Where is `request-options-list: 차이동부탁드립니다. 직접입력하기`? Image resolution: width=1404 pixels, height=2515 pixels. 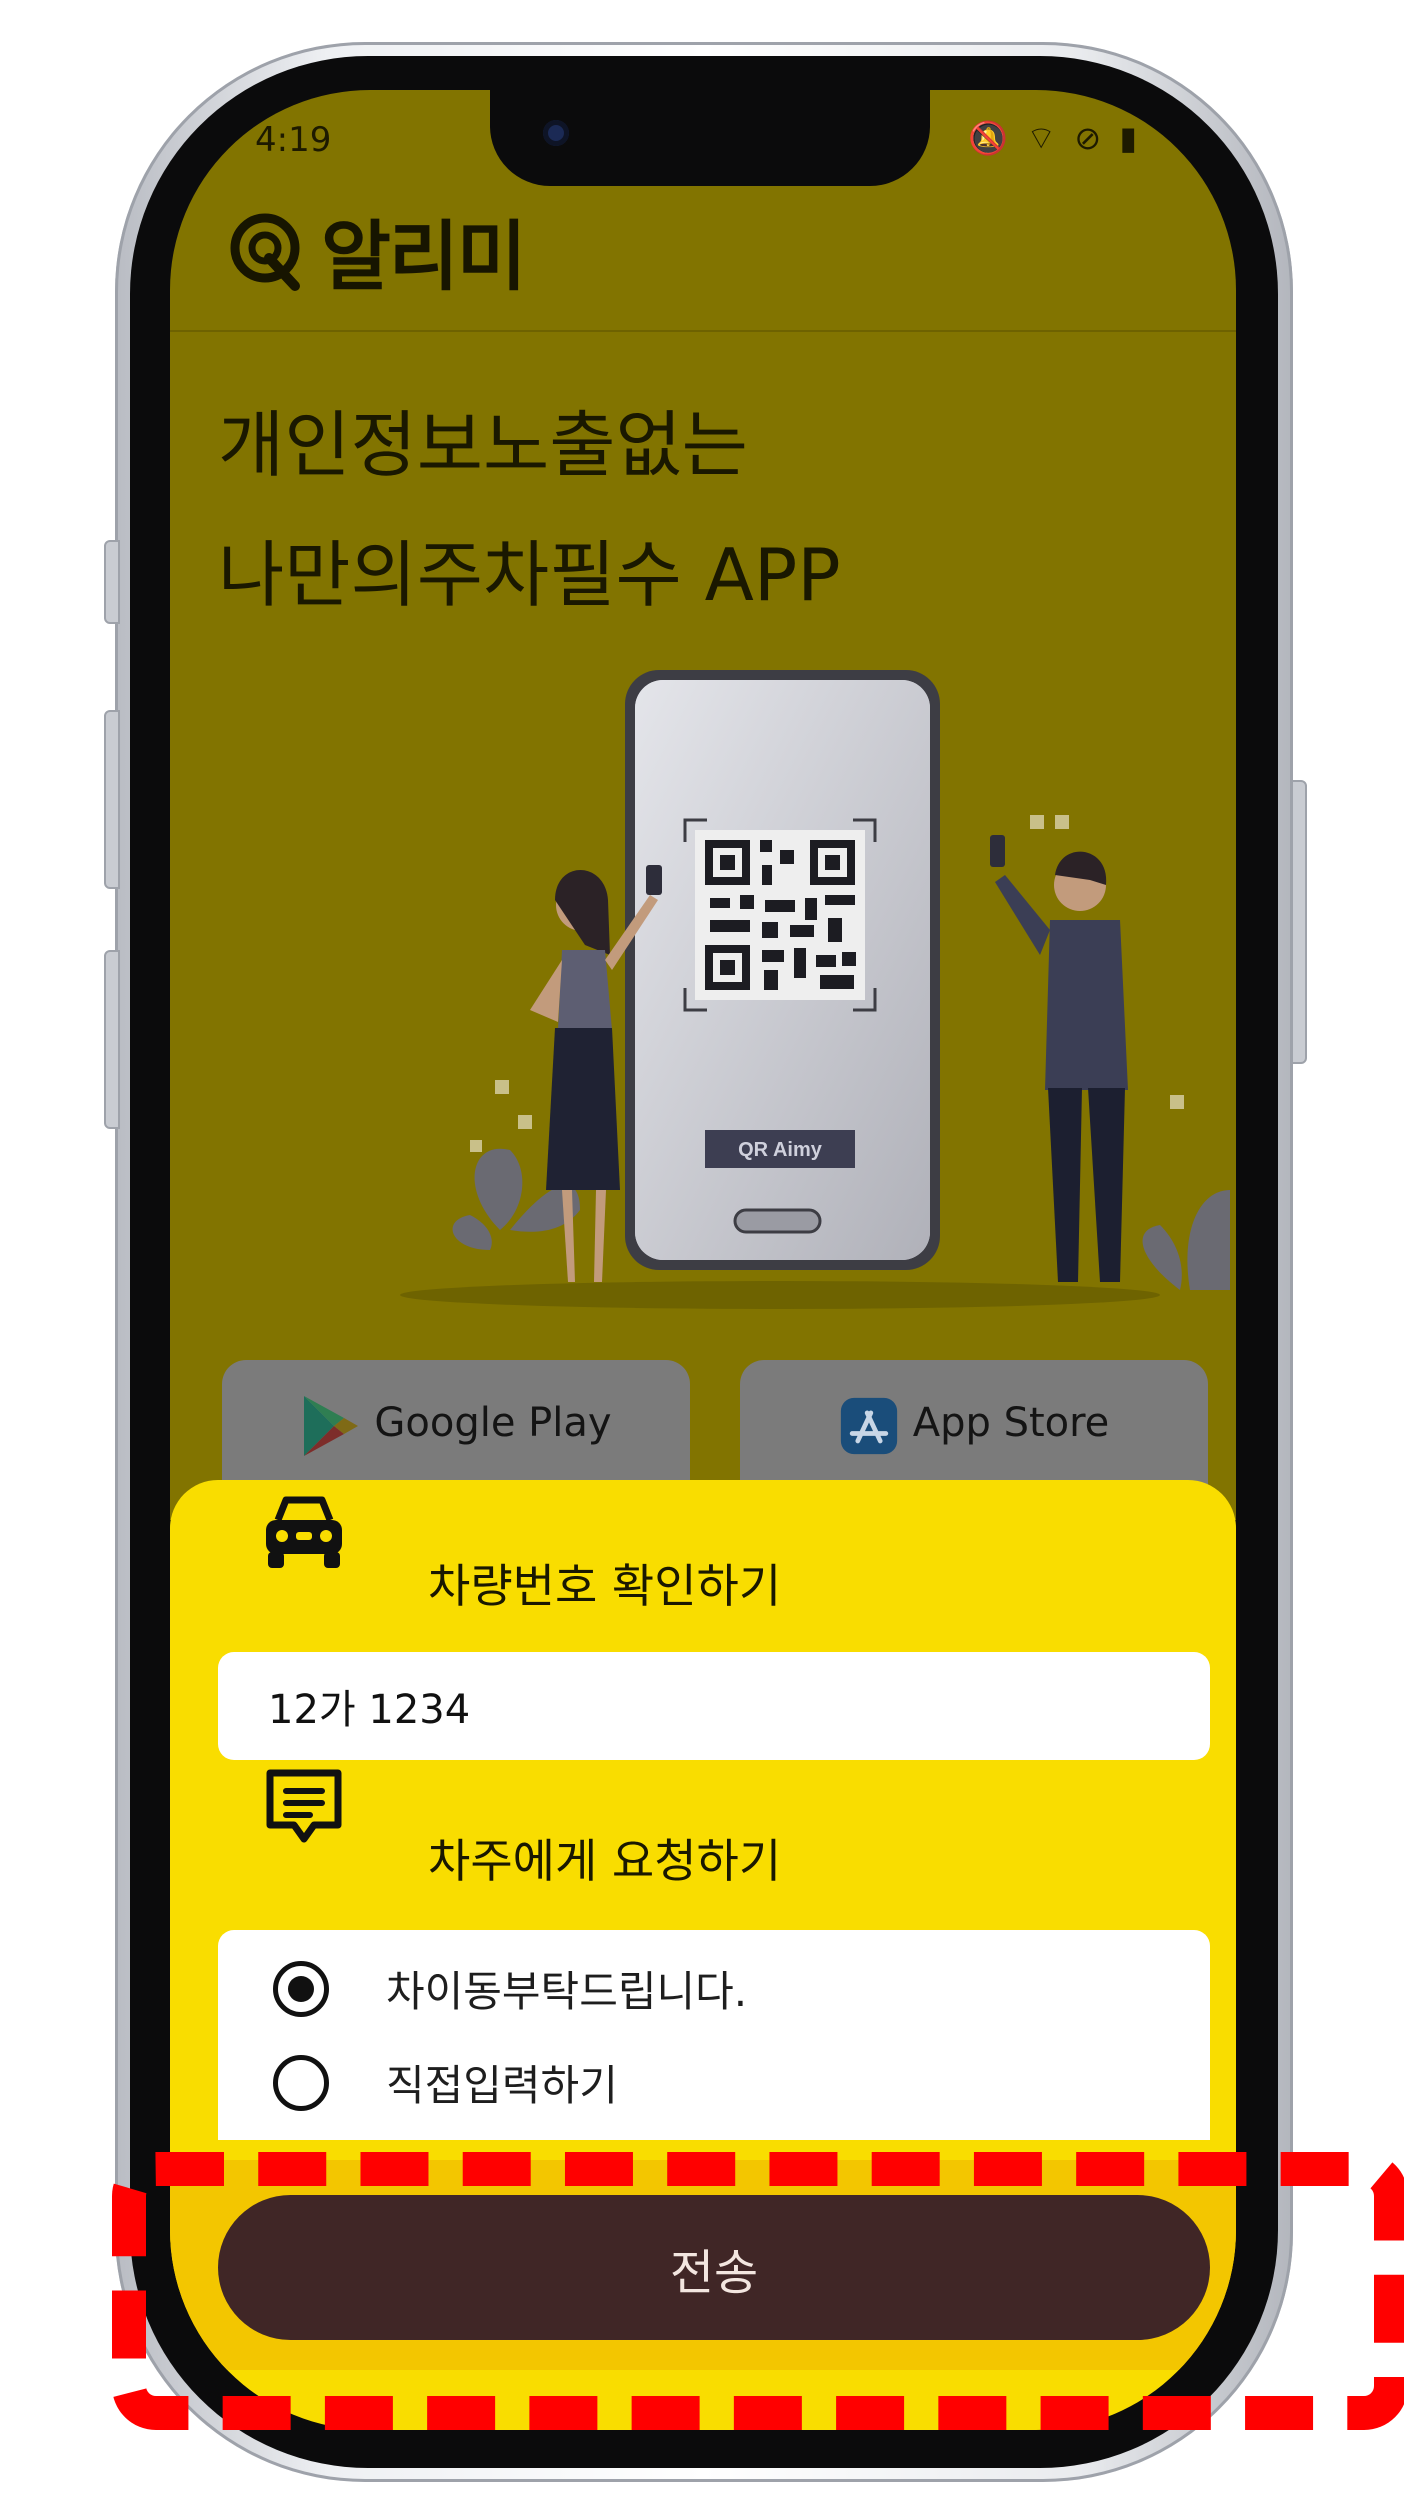 request-options-list: 차이동부탁드립니다. 직접입력하기 is located at coordinates (714, 2035).